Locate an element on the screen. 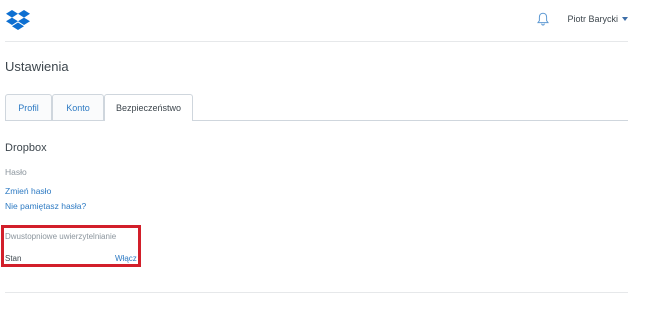 Image resolution: width=650 pixels, height=314 pixels. password-label: Hasło is located at coordinates (16, 172).